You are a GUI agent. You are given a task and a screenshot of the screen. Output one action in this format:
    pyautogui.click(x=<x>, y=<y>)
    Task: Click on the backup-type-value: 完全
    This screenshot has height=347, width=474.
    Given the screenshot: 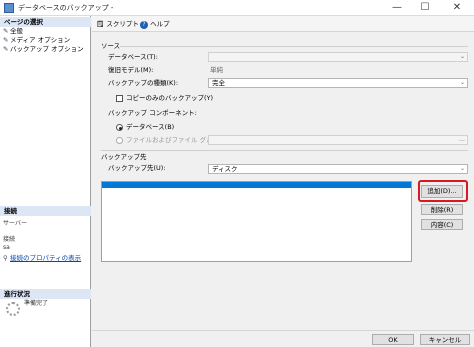 What is the action you would take?
    pyautogui.click(x=218, y=83)
    